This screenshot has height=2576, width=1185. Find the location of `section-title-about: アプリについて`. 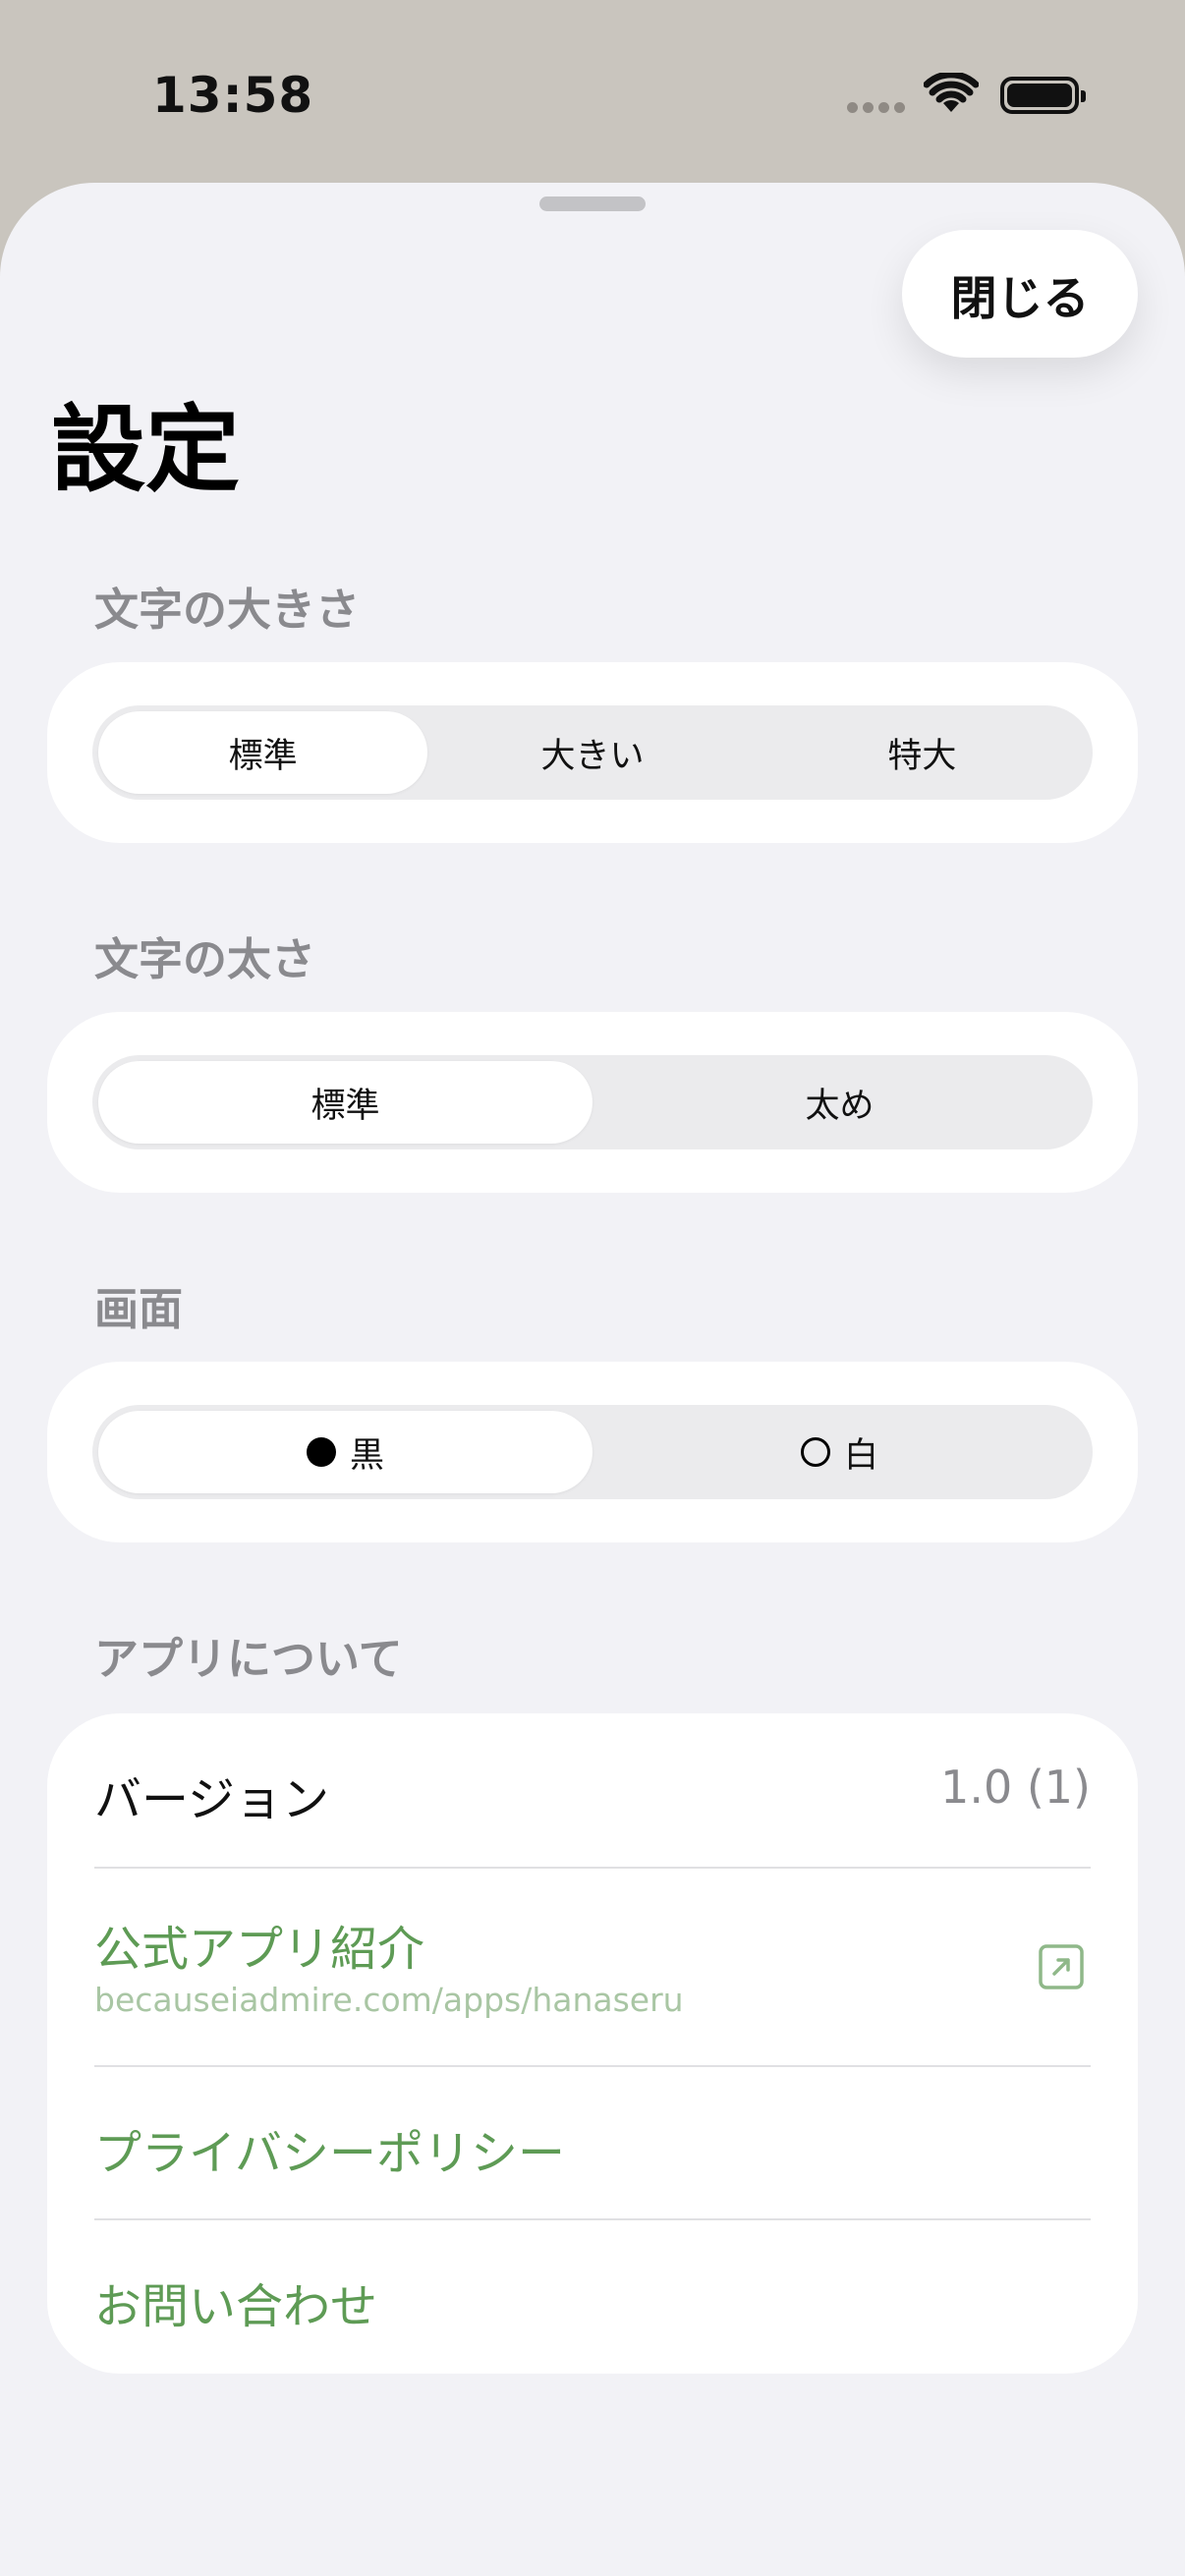

section-title-about: アプリについて is located at coordinates (249, 1659).